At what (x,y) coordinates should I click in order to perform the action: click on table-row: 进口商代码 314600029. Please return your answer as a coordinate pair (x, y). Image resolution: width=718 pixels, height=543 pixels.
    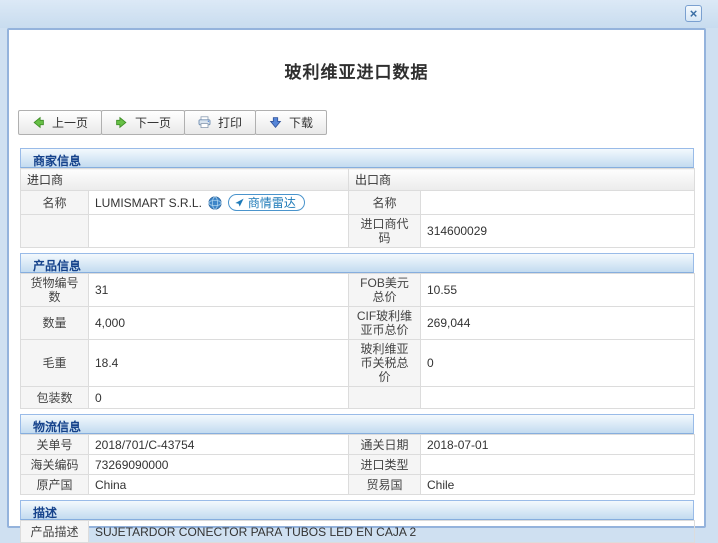
    Looking at the image, I should click on (358, 231).